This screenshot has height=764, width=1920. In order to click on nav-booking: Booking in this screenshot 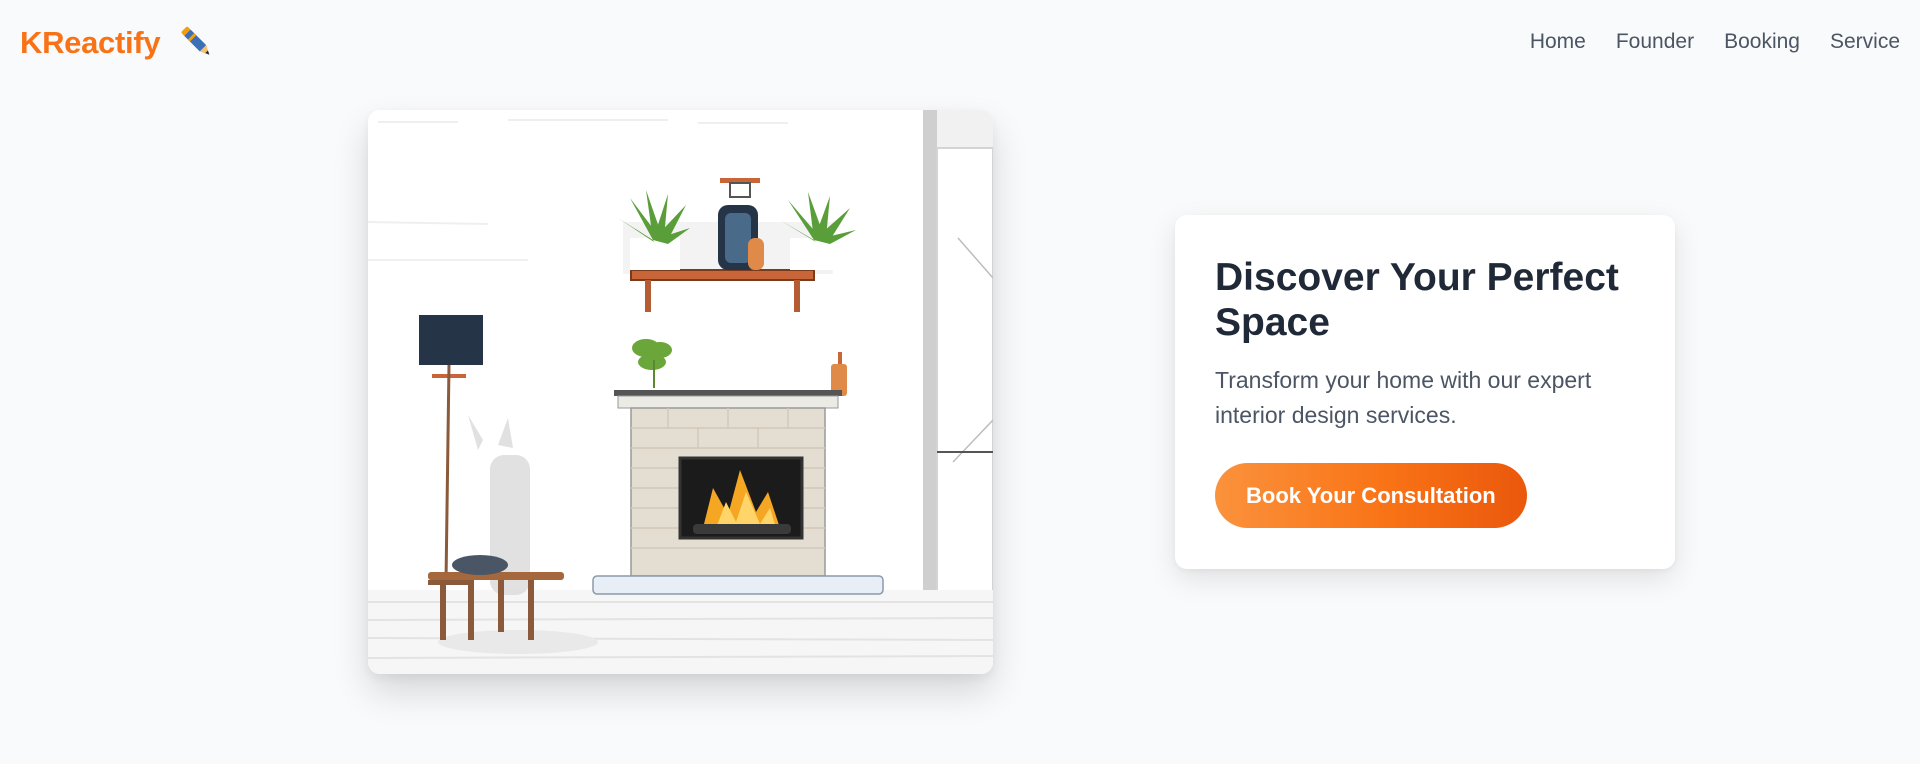, I will do `click(1762, 42)`.